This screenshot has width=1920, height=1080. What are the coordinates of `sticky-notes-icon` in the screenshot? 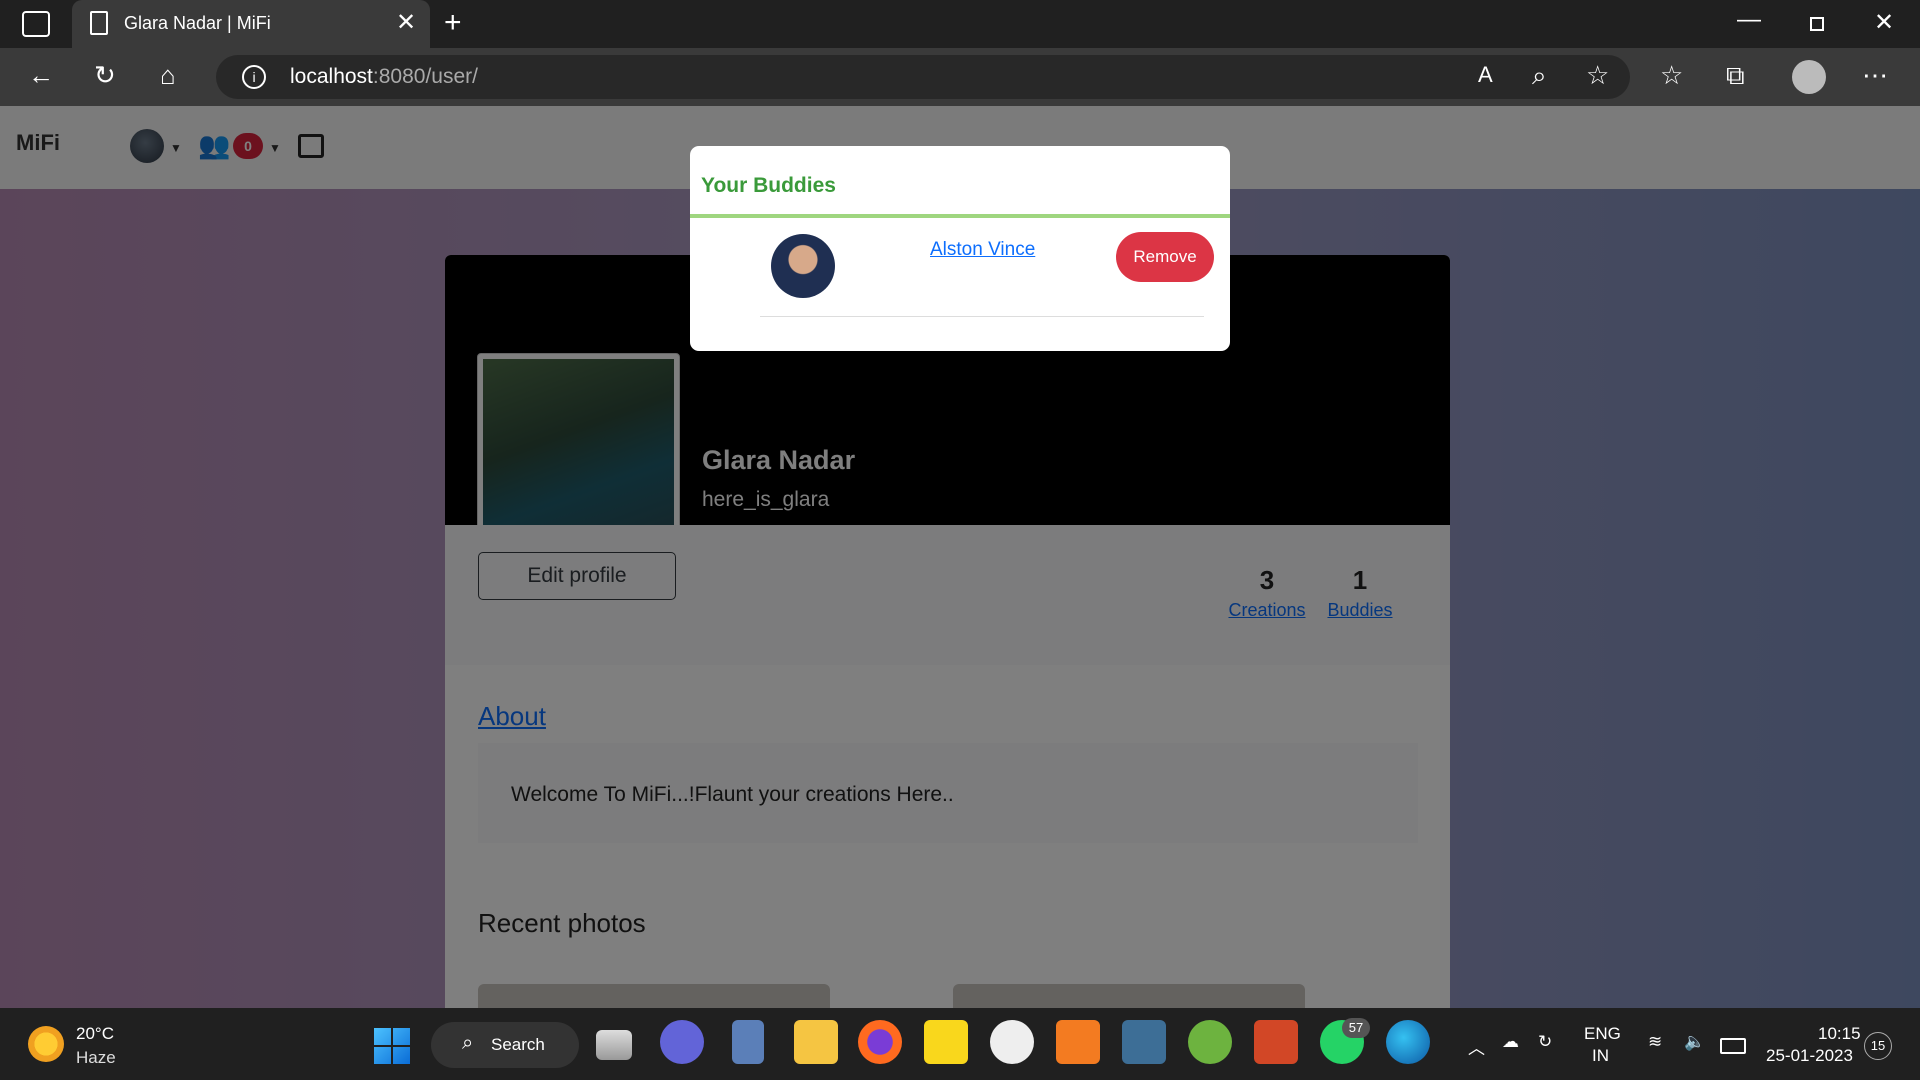 It's located at (946, 1042).